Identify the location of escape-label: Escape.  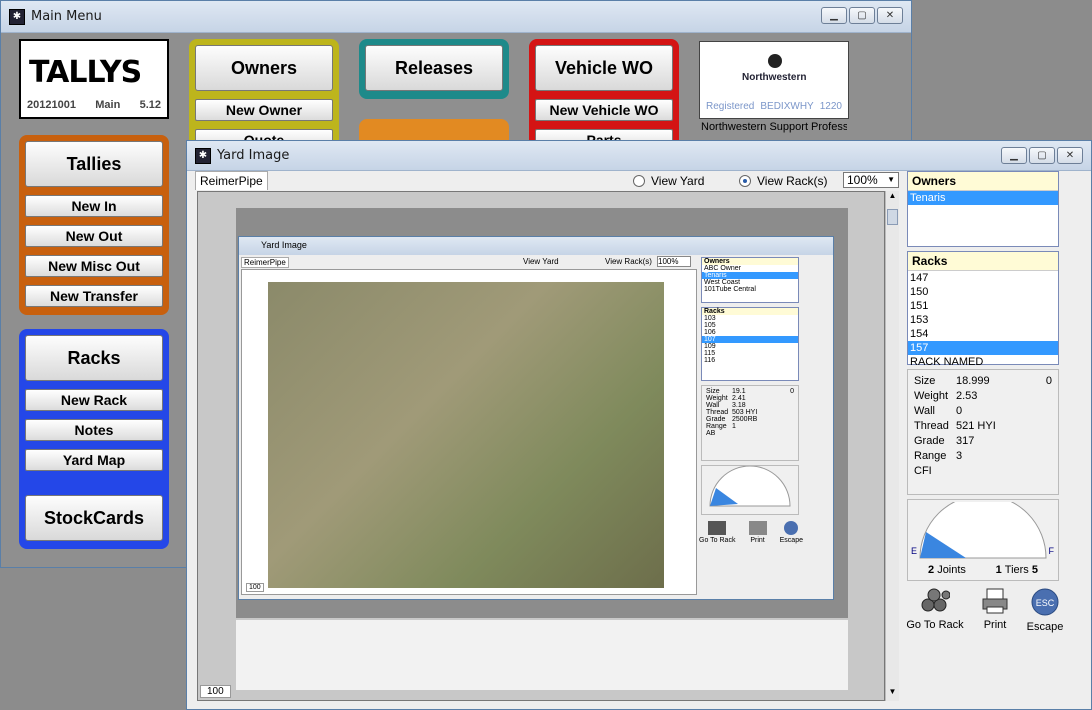
(1045, 627).